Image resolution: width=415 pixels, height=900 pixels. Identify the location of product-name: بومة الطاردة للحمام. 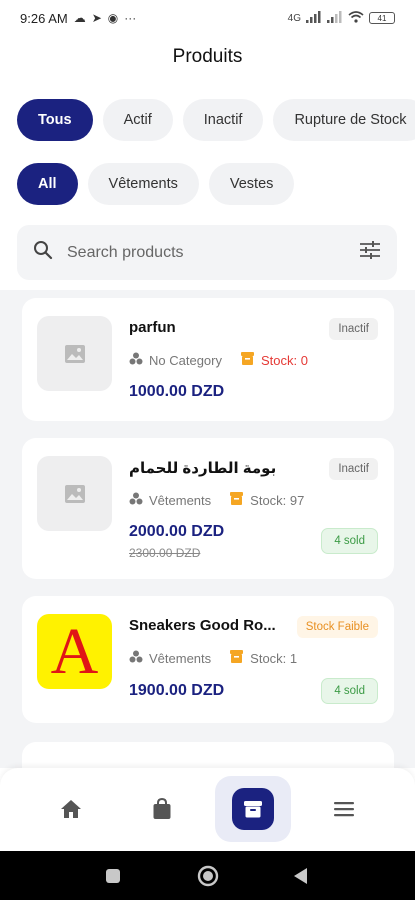
(203, 468).